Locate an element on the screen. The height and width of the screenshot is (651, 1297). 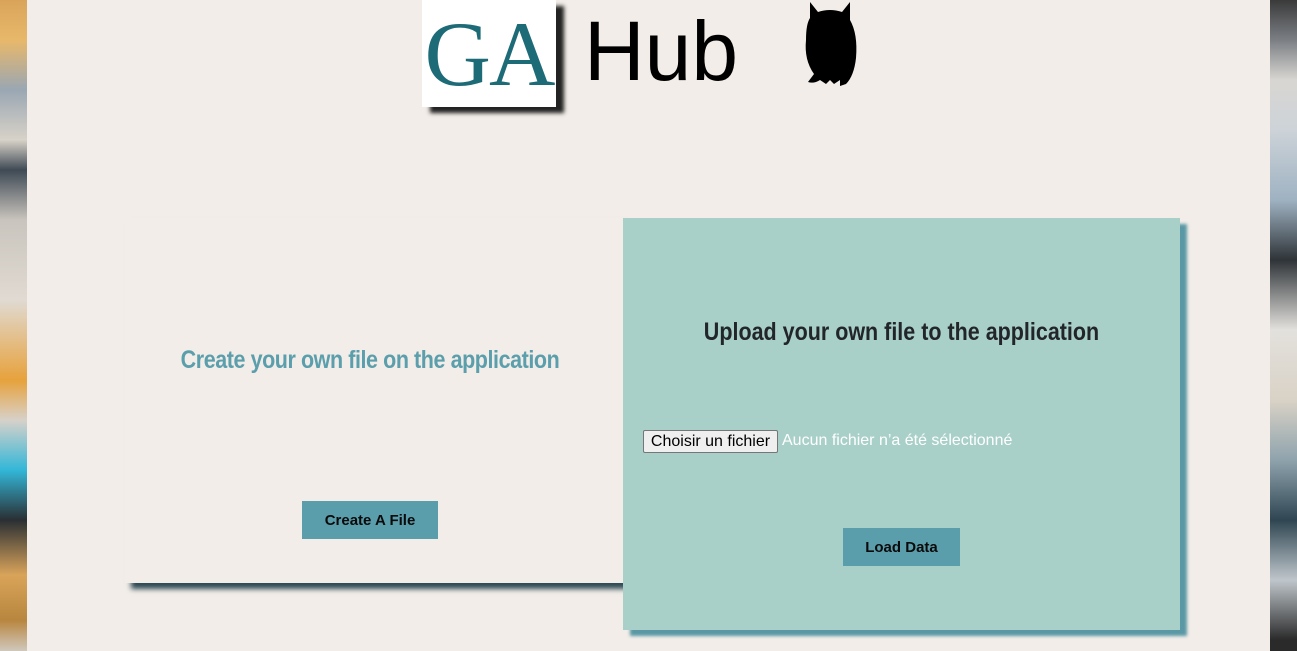
create-file-button: Create A File is located at coordinates (370, 520).